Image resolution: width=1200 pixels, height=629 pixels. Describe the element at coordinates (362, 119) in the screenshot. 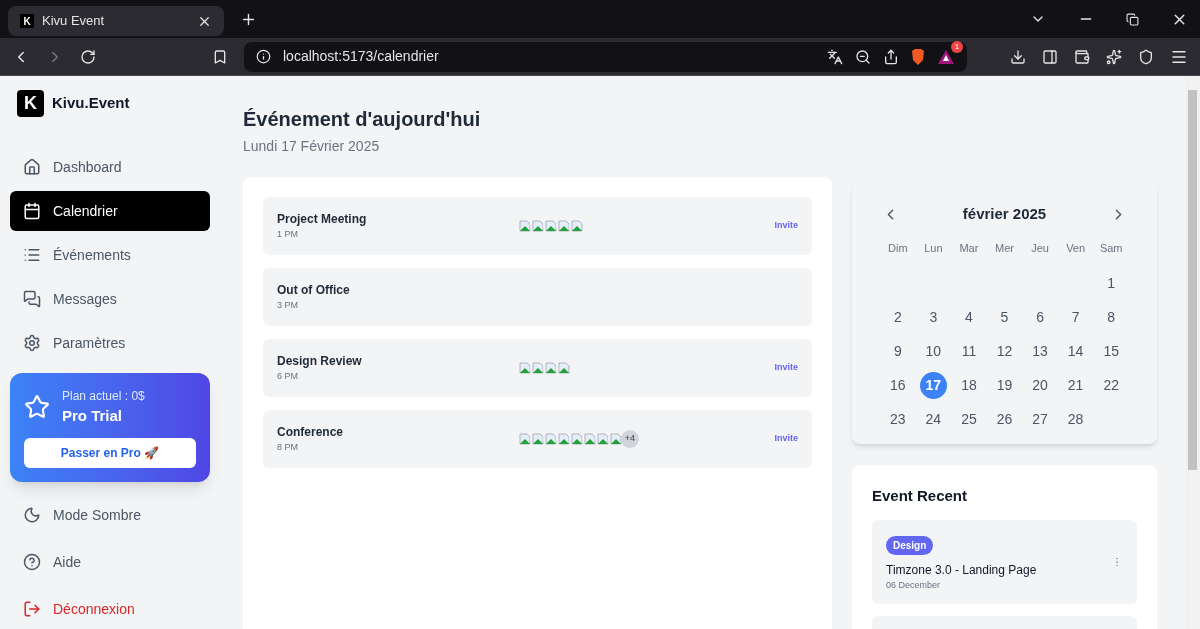

I see `page-title: Événement d'aujourd'hui` at that location.